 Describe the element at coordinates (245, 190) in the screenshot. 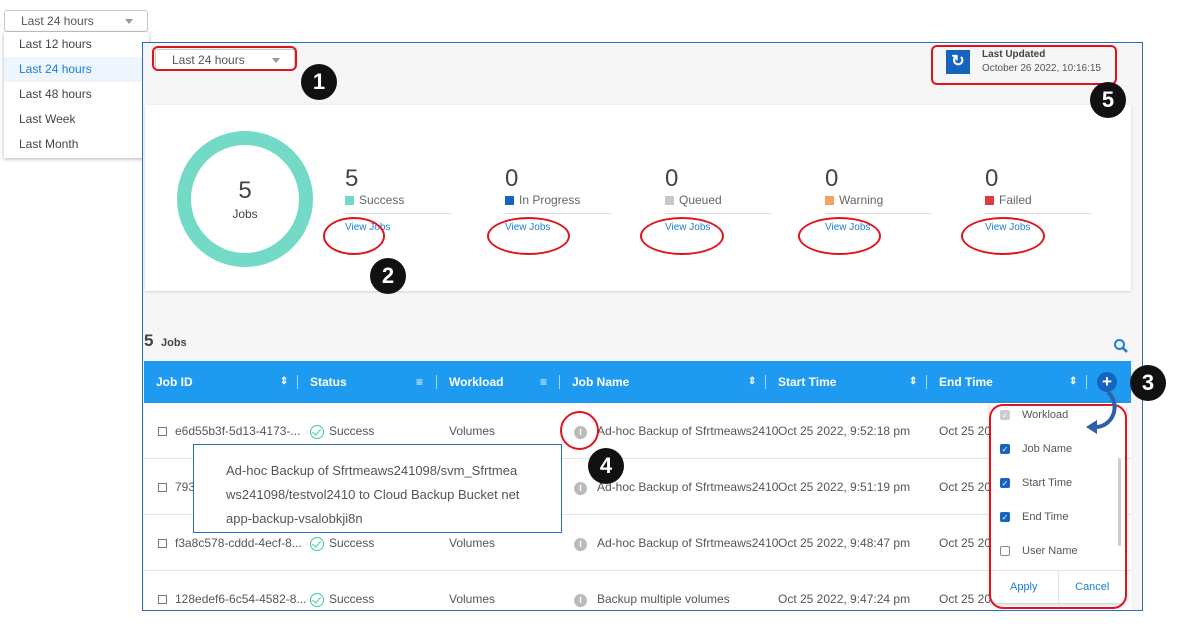

I see `total-jobs-count: 5` at that location.